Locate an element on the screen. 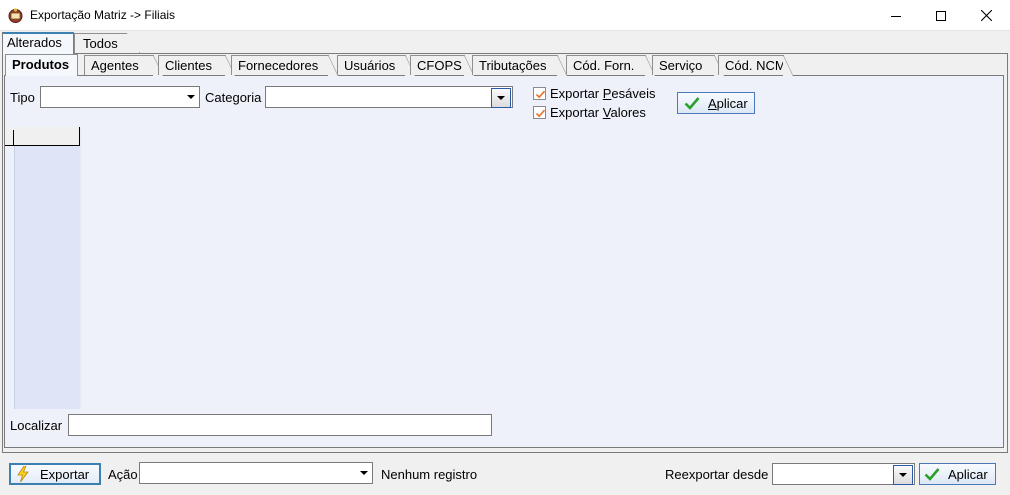 This screenshot has width=1010, height=495. close-icon is located at coordinates (986, 15).